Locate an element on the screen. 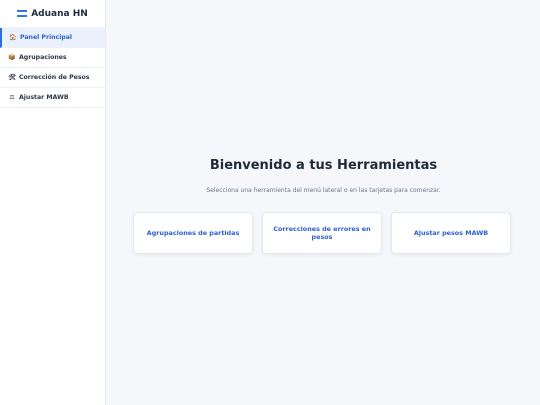  sidebar-item-agrupaciones: 📦 Agrupaciones is located at coordinates (52, 58).